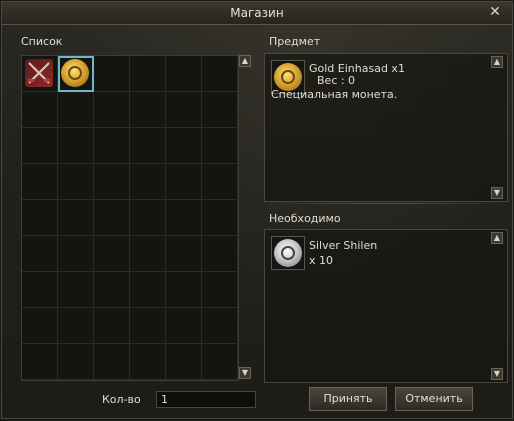  What do you see at coordinates (497, 306) in the screenshot?
I see `required-scrollbar: ▲ ▼` at bounding box center [497, 306].